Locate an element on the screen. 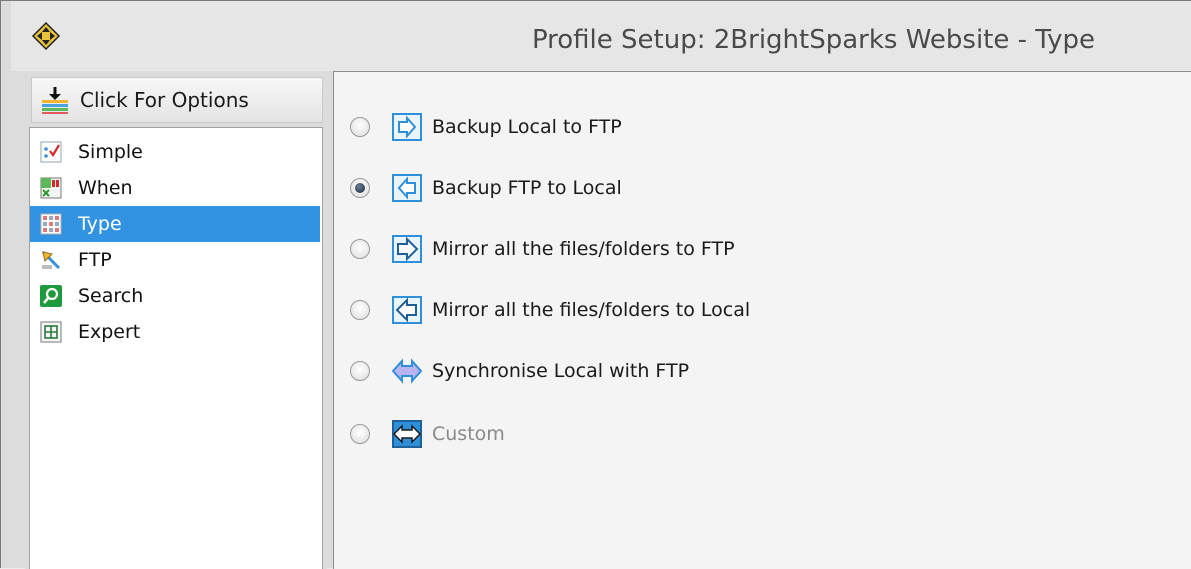 Image resolution: width=1191 pixels, height=569 pixels. radio-custom is located at coordinates (360, 434).